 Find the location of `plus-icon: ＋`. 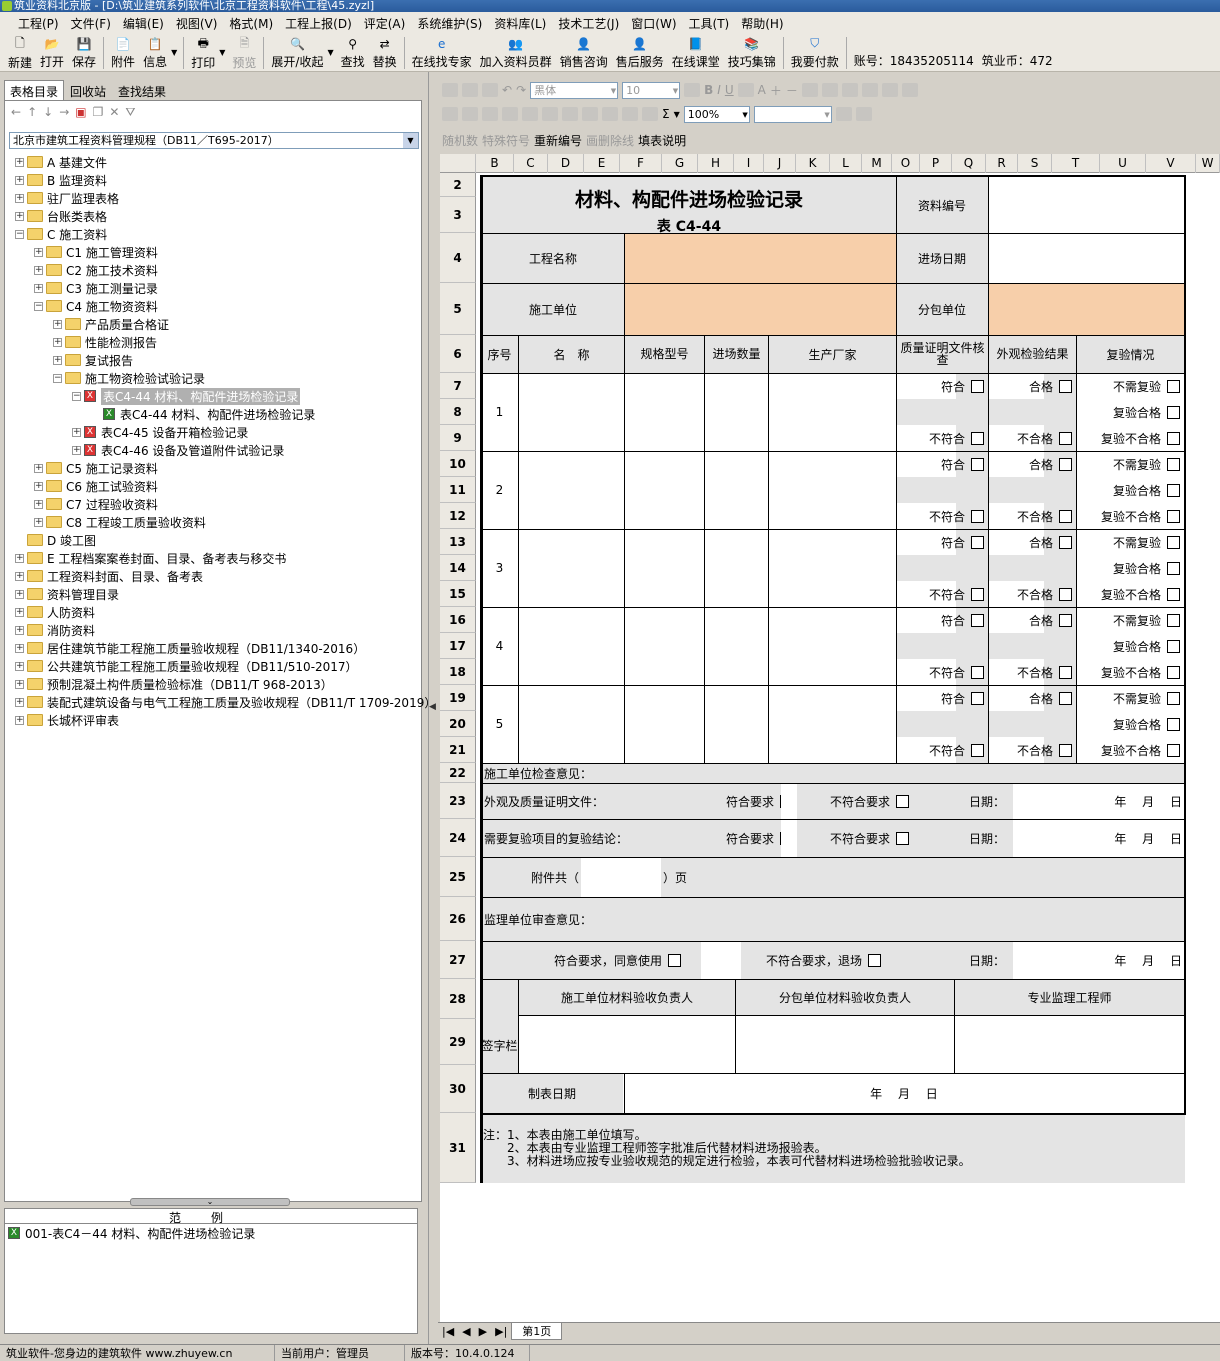

plus-icon: ＋ is located at coordinates (776, 90).